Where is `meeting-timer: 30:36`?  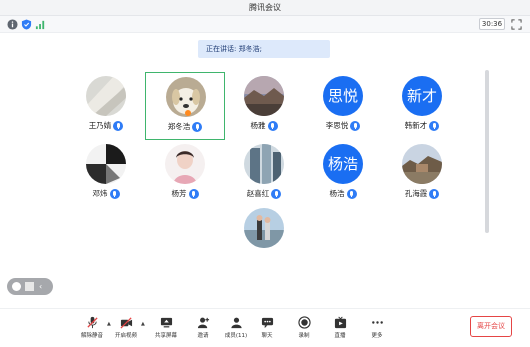 meeting-timer: 30:36 is located at coordinates (492, 24).